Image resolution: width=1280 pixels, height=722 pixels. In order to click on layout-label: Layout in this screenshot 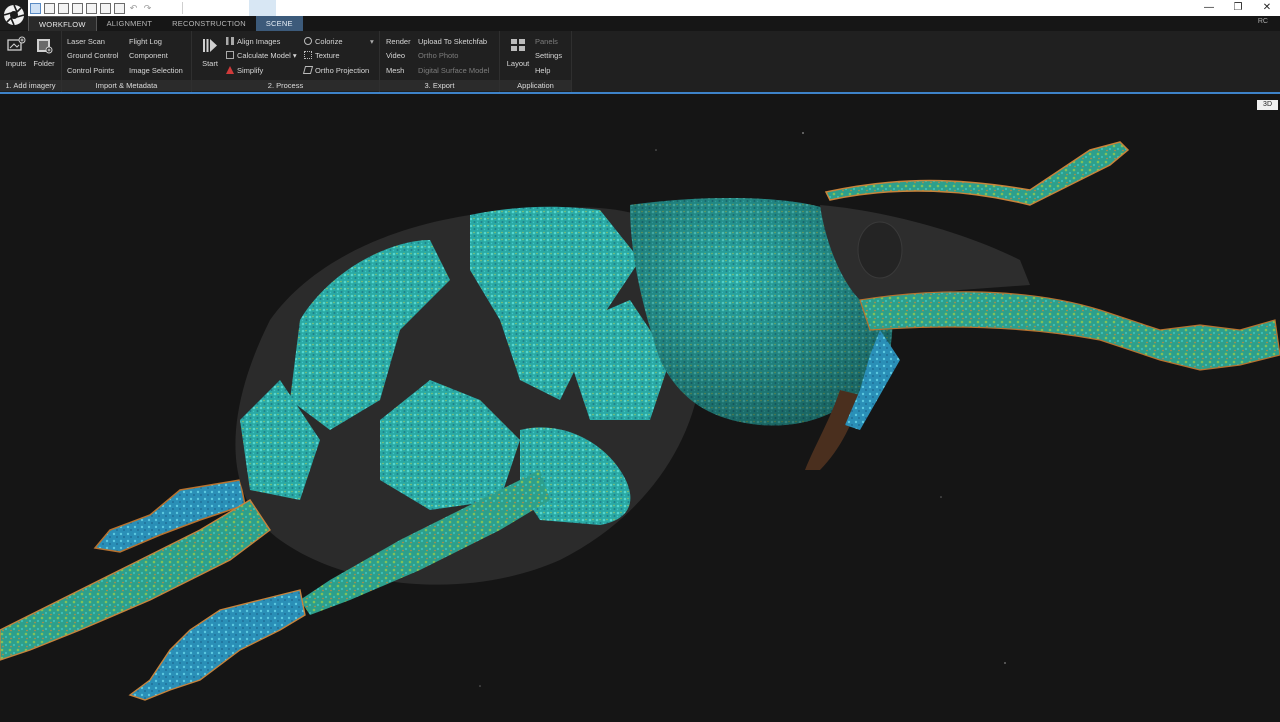, I will do `click(518, 63)`.